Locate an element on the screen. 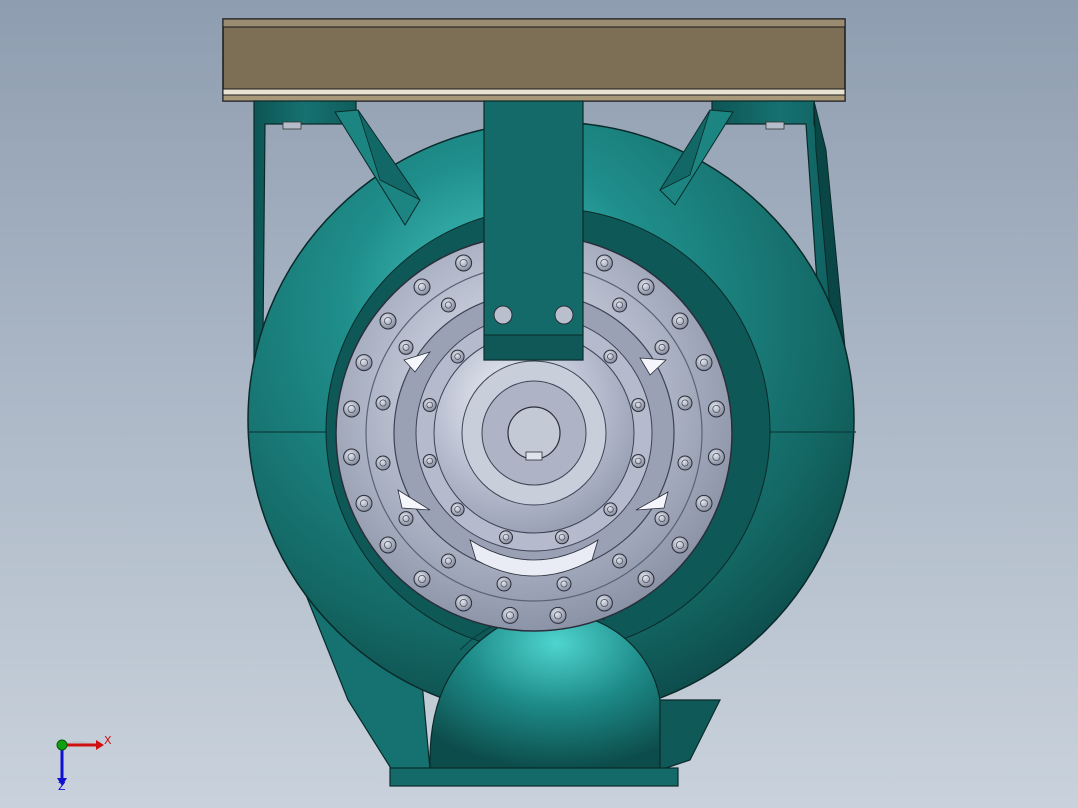 The height and width of the screenshot is (808, 1078). x-axis-label: X is located at coordinates (108, 740).